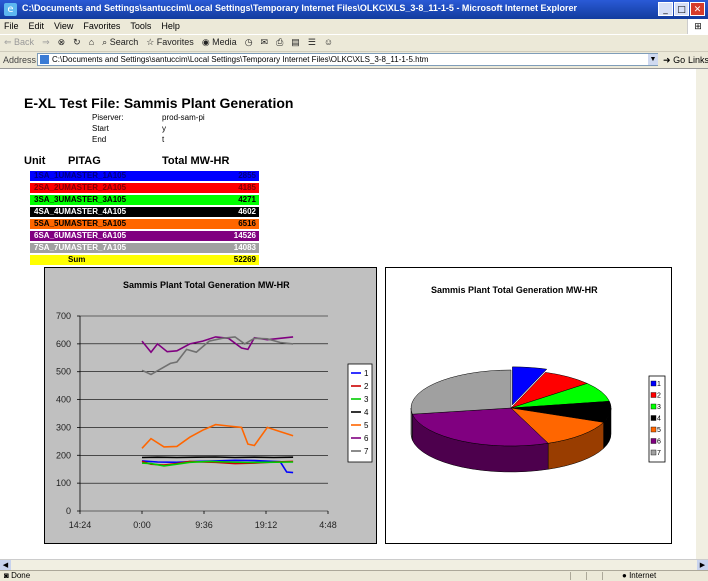 This screenshot has width=708, height=581. What do you see at coordinates (702, 565) in the screenshot?
I see `scroll-right-icon: ▶` at bounding box center [702, 565].